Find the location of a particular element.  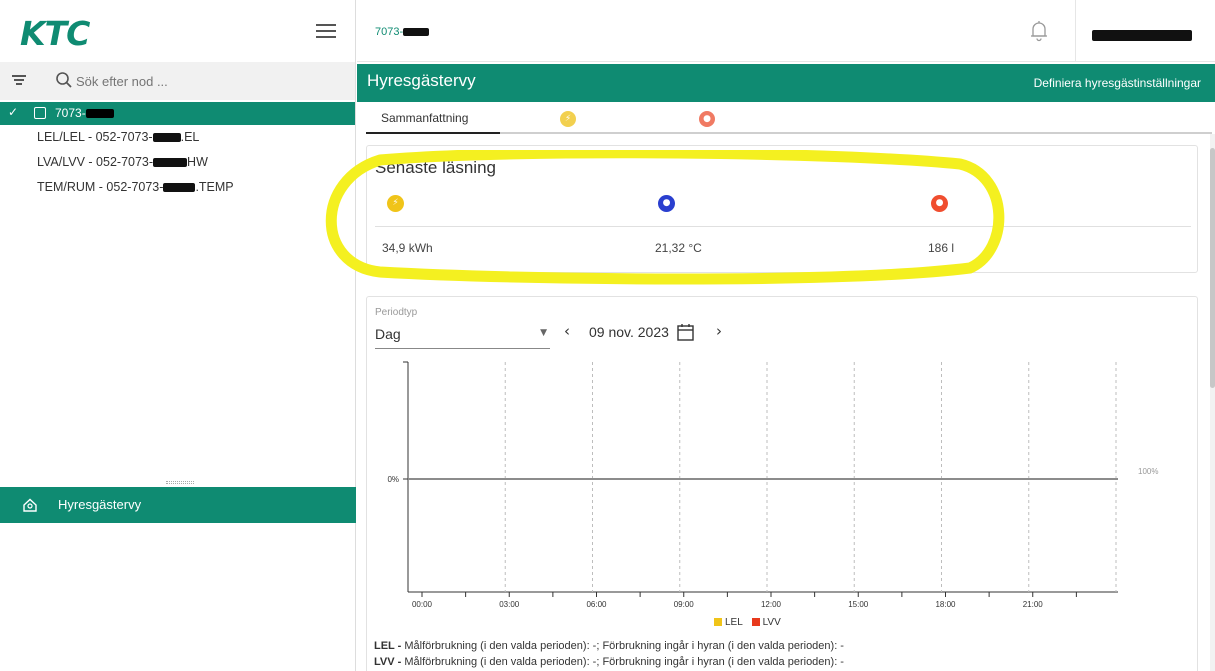

tab-summary: Sammanfattning is located at coordinates (433, 119).